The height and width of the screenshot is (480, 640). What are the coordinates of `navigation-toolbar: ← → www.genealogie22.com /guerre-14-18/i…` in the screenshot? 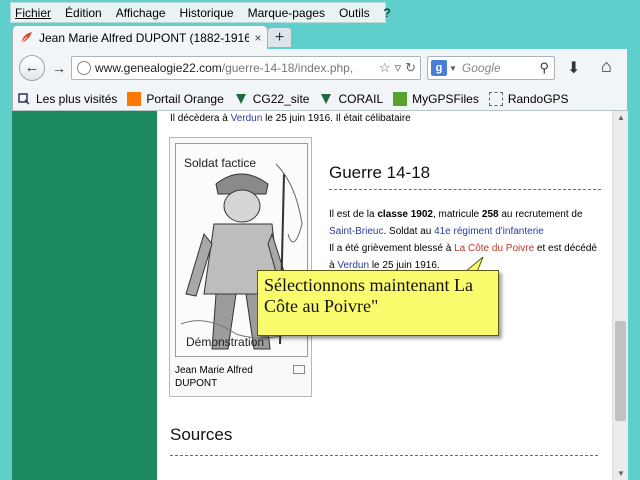 It's located at (320, 68).